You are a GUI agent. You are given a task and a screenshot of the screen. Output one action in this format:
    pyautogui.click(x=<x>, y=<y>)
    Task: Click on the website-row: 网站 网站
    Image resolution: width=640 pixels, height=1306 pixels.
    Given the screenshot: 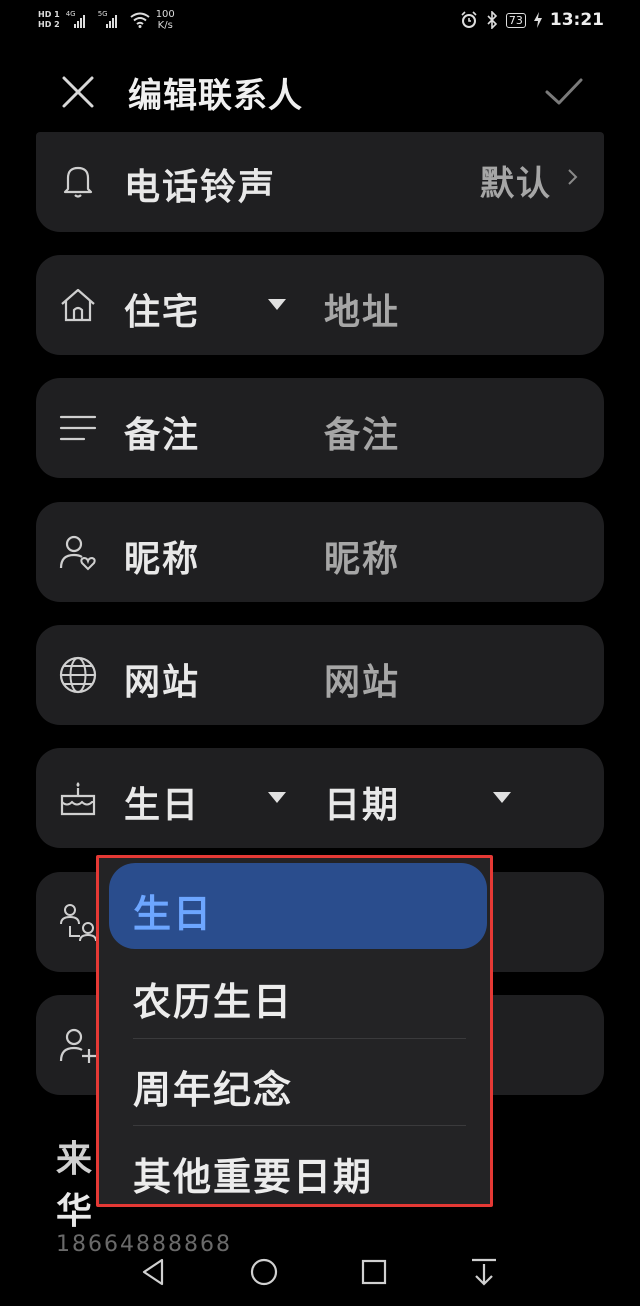 What is the action you would take?
    pyautogui.click(x=320, y=675)
    